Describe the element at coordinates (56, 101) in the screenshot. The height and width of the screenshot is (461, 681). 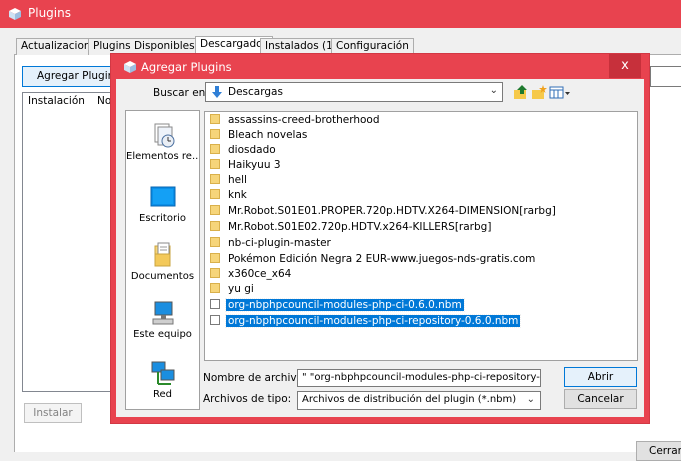
I see `column-header-install: Instalación` at that location.